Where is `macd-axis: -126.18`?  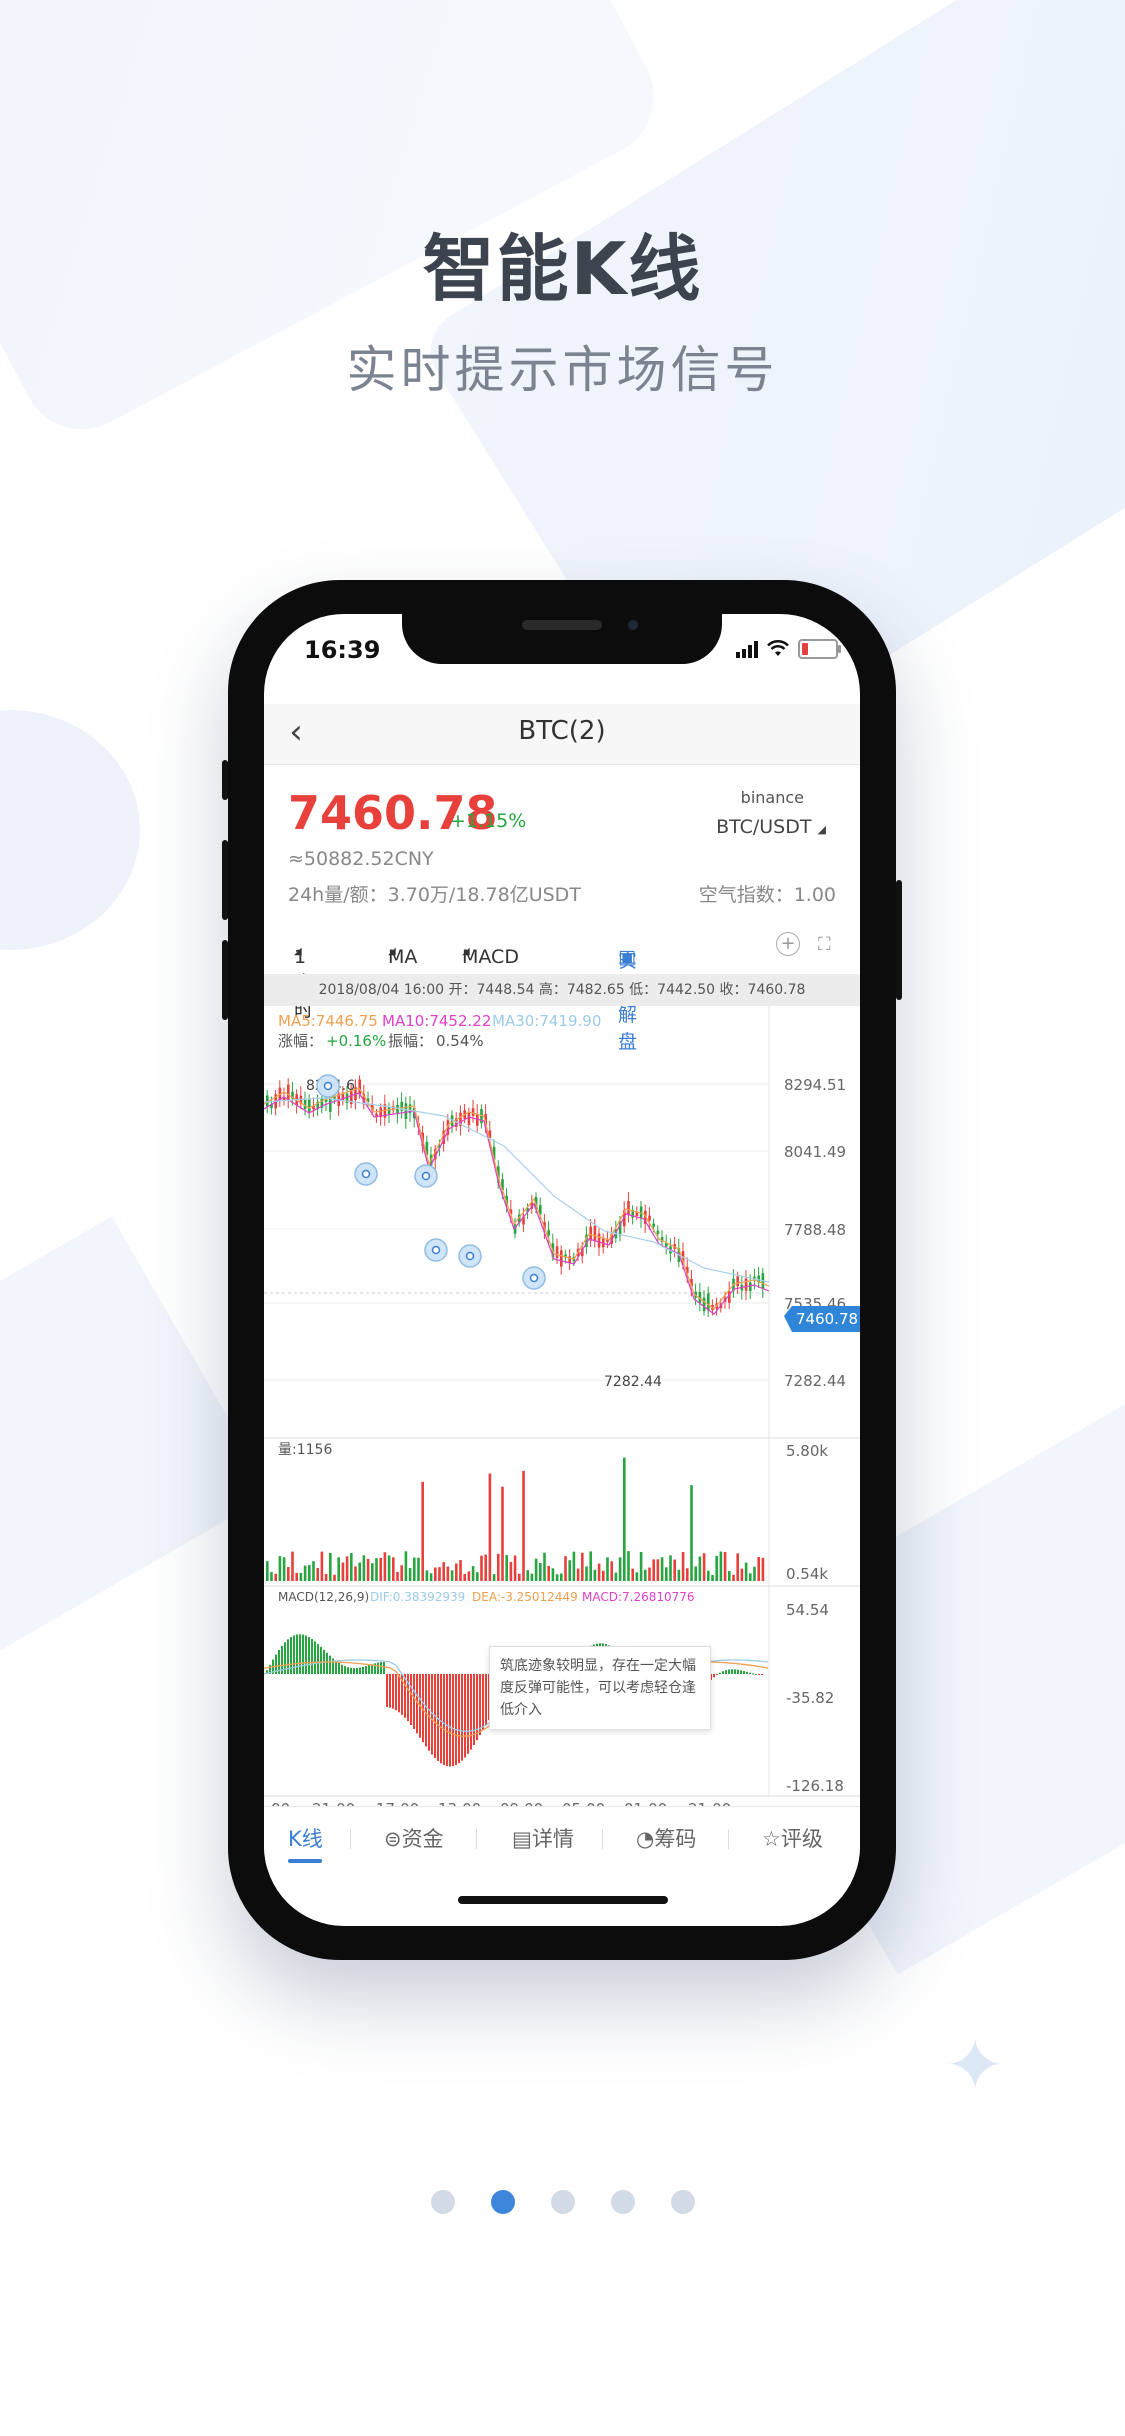 macd-axis: -126.18 is located at coordinates (815, 1786).